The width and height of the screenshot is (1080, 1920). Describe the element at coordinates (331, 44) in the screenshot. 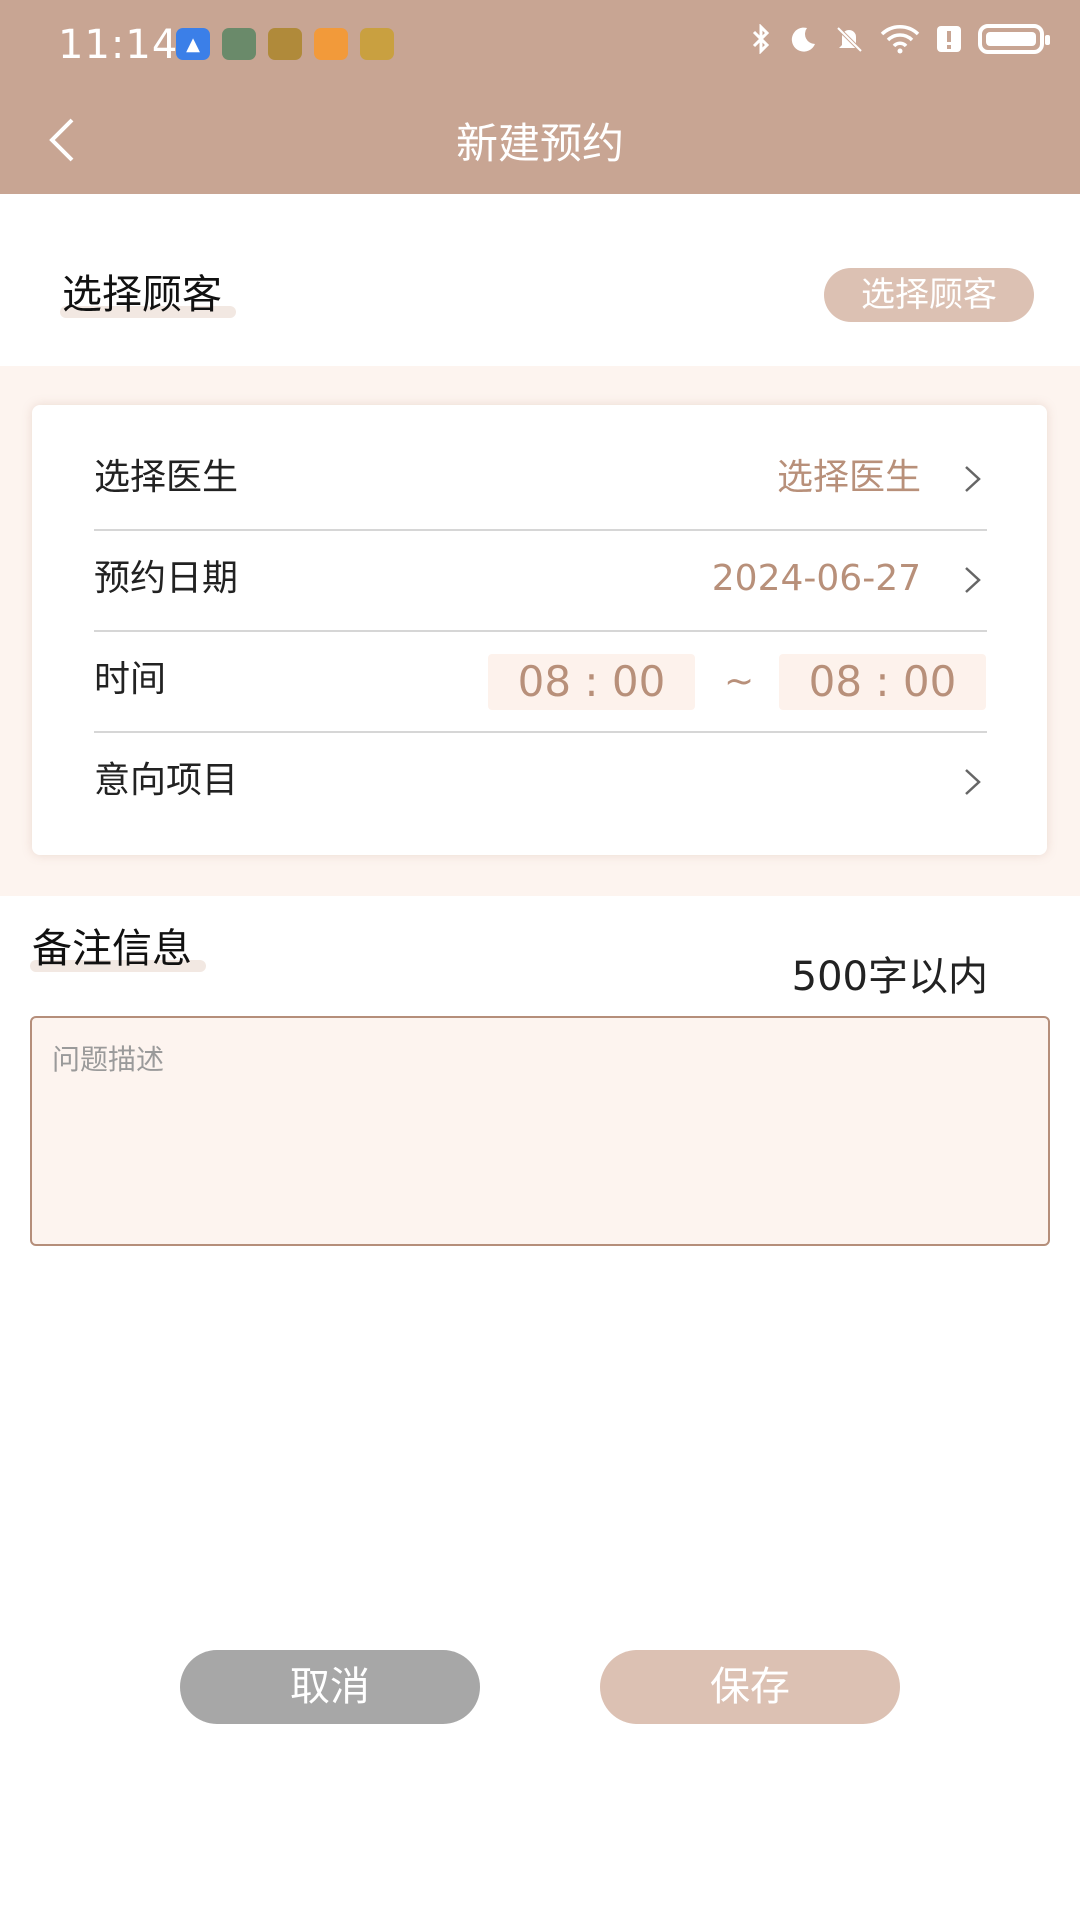

I see `shopping-app-icon` at that location.